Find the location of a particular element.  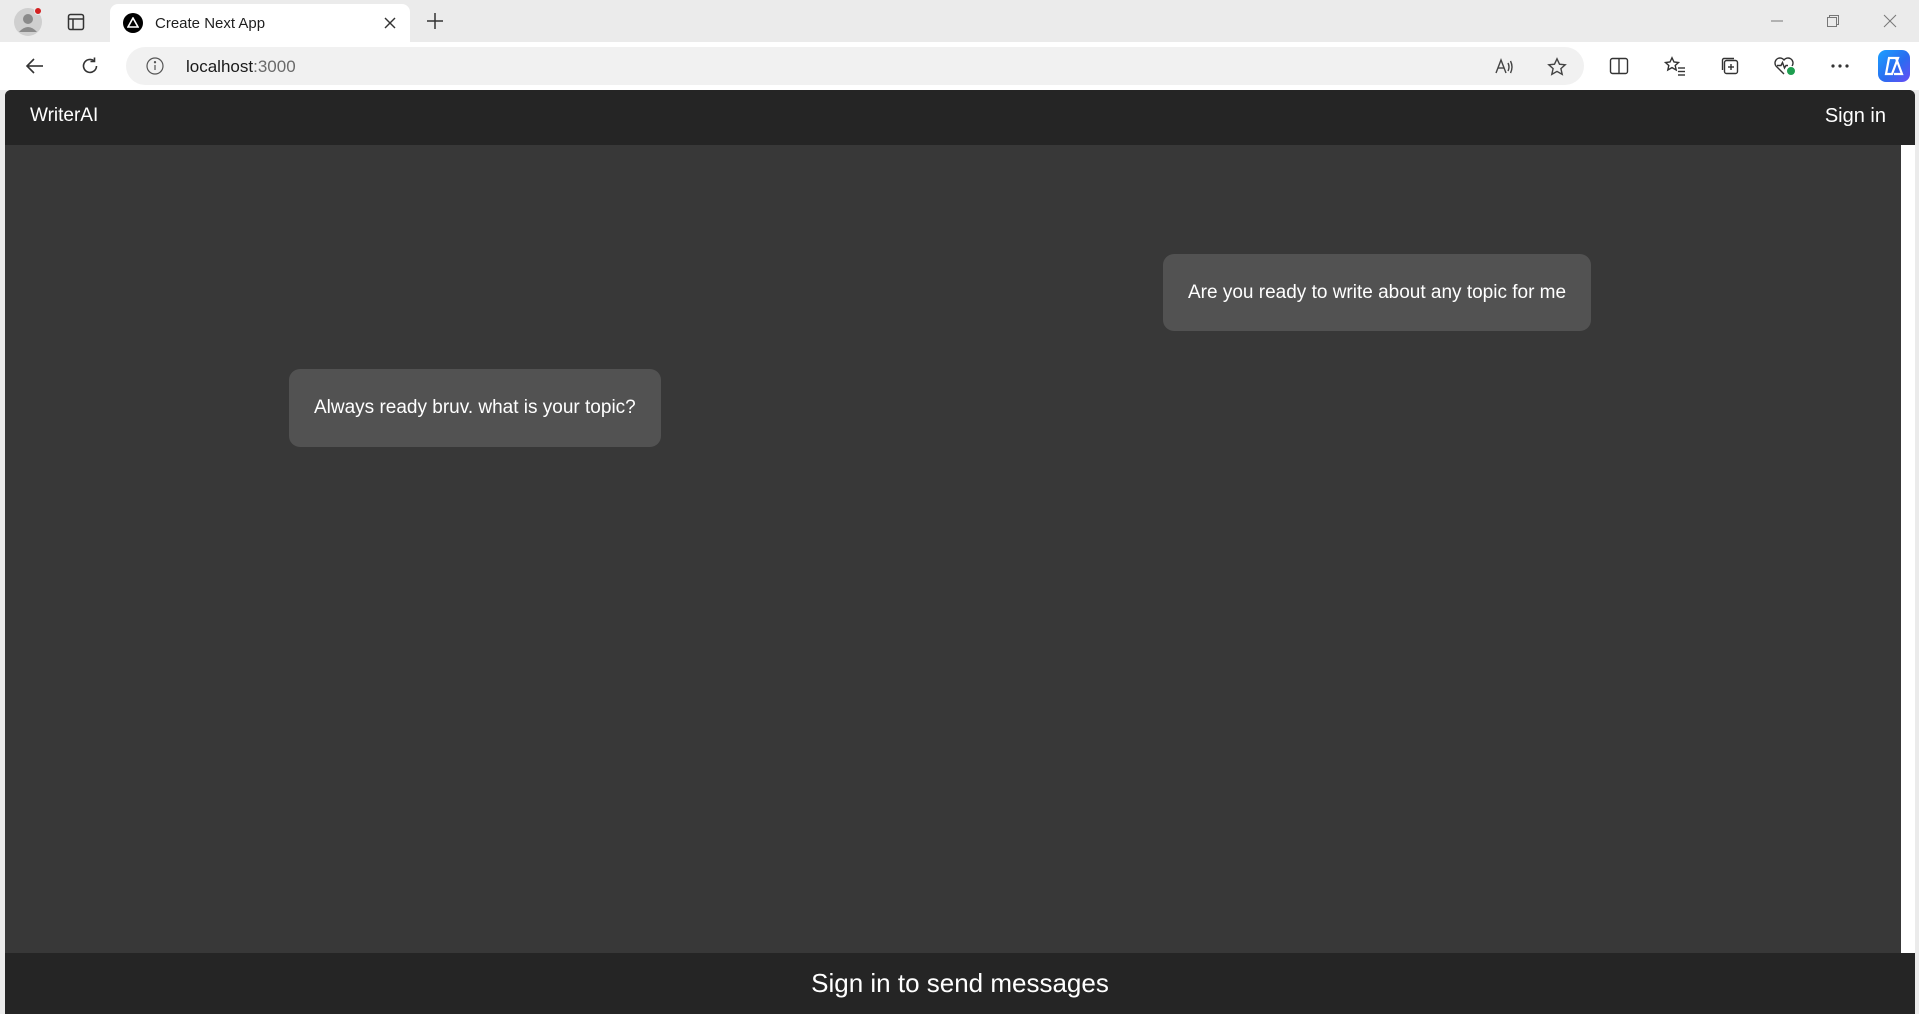

brand-logo: WriterAI is located at coordinates (64, 116).